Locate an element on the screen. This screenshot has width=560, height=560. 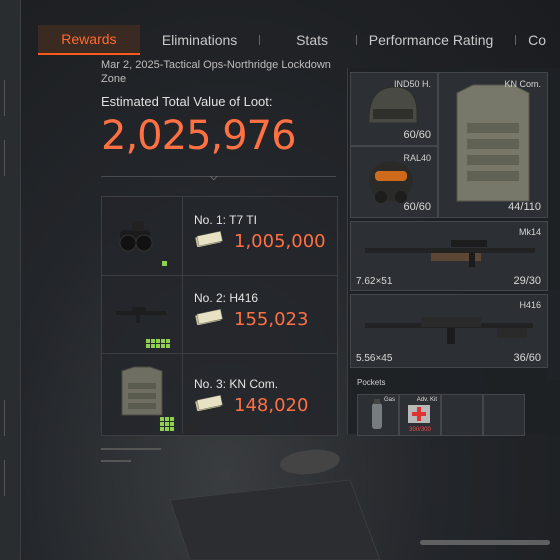
pockets-label: Pockets is located at coordinates (371, 382).